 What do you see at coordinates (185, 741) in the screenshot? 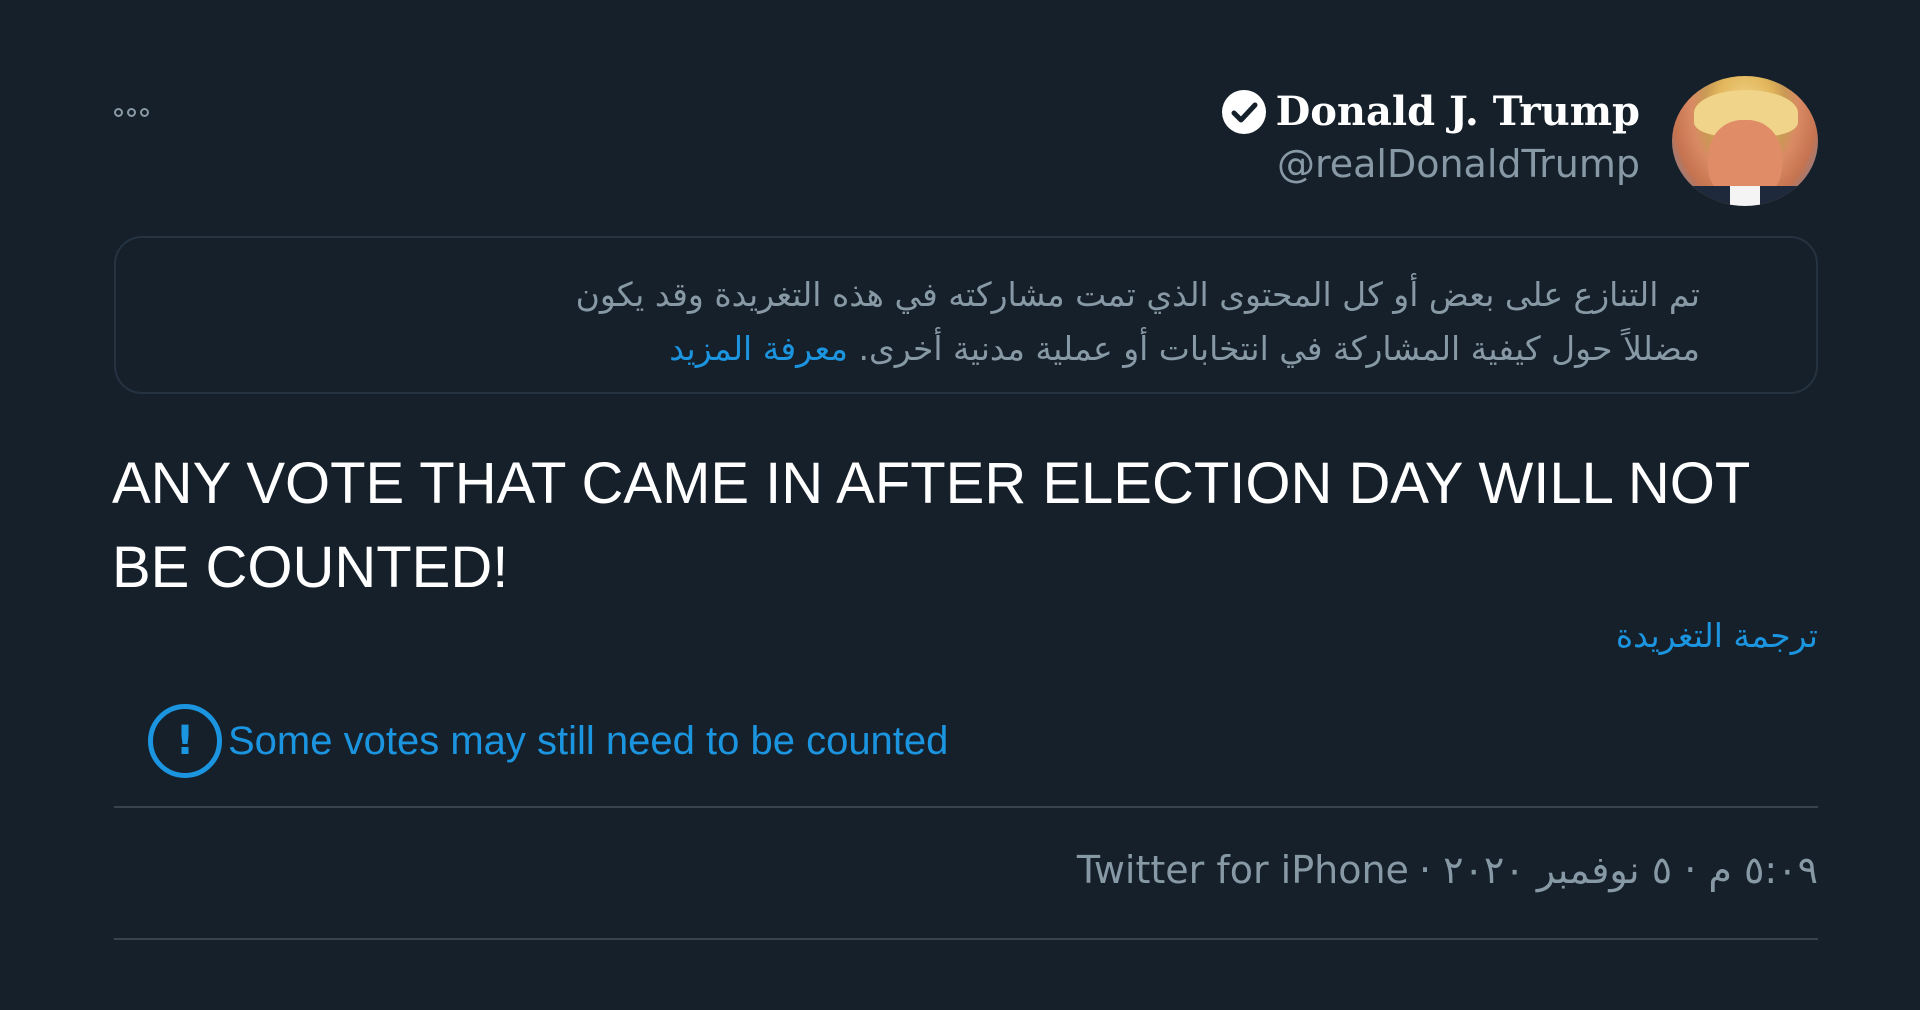
I see `exclamation-circle-icon: !` at bounding box center [185, 741].